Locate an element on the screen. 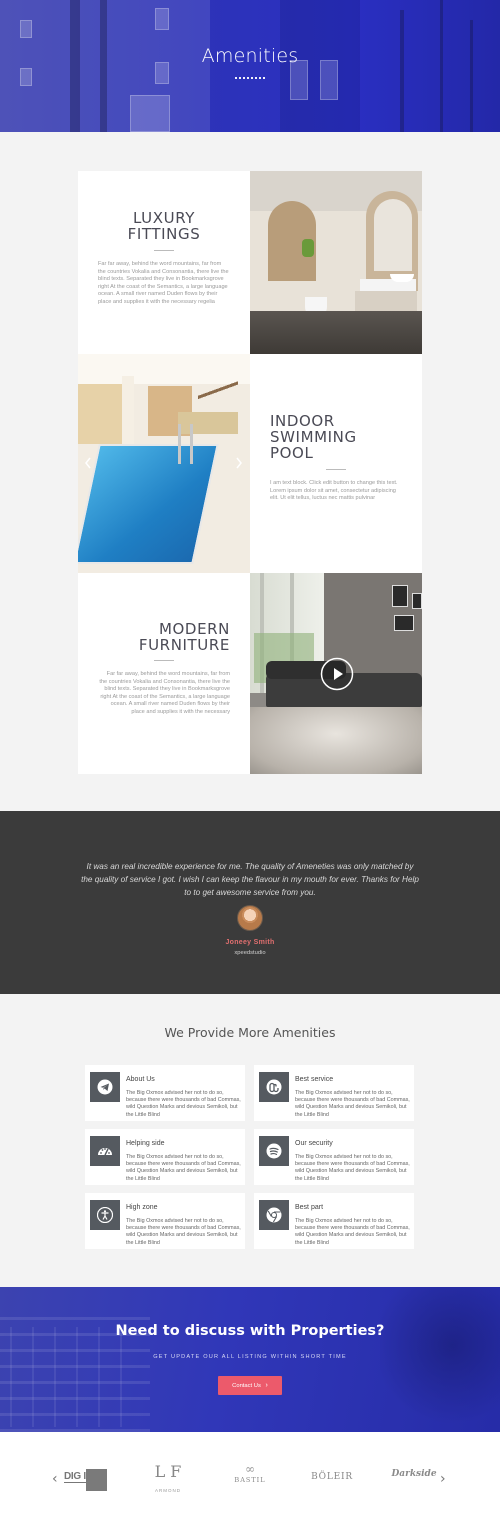 This screenshot has width=500, height=1528. logo-mark: ∞ is located at coordinates (250, 1469).